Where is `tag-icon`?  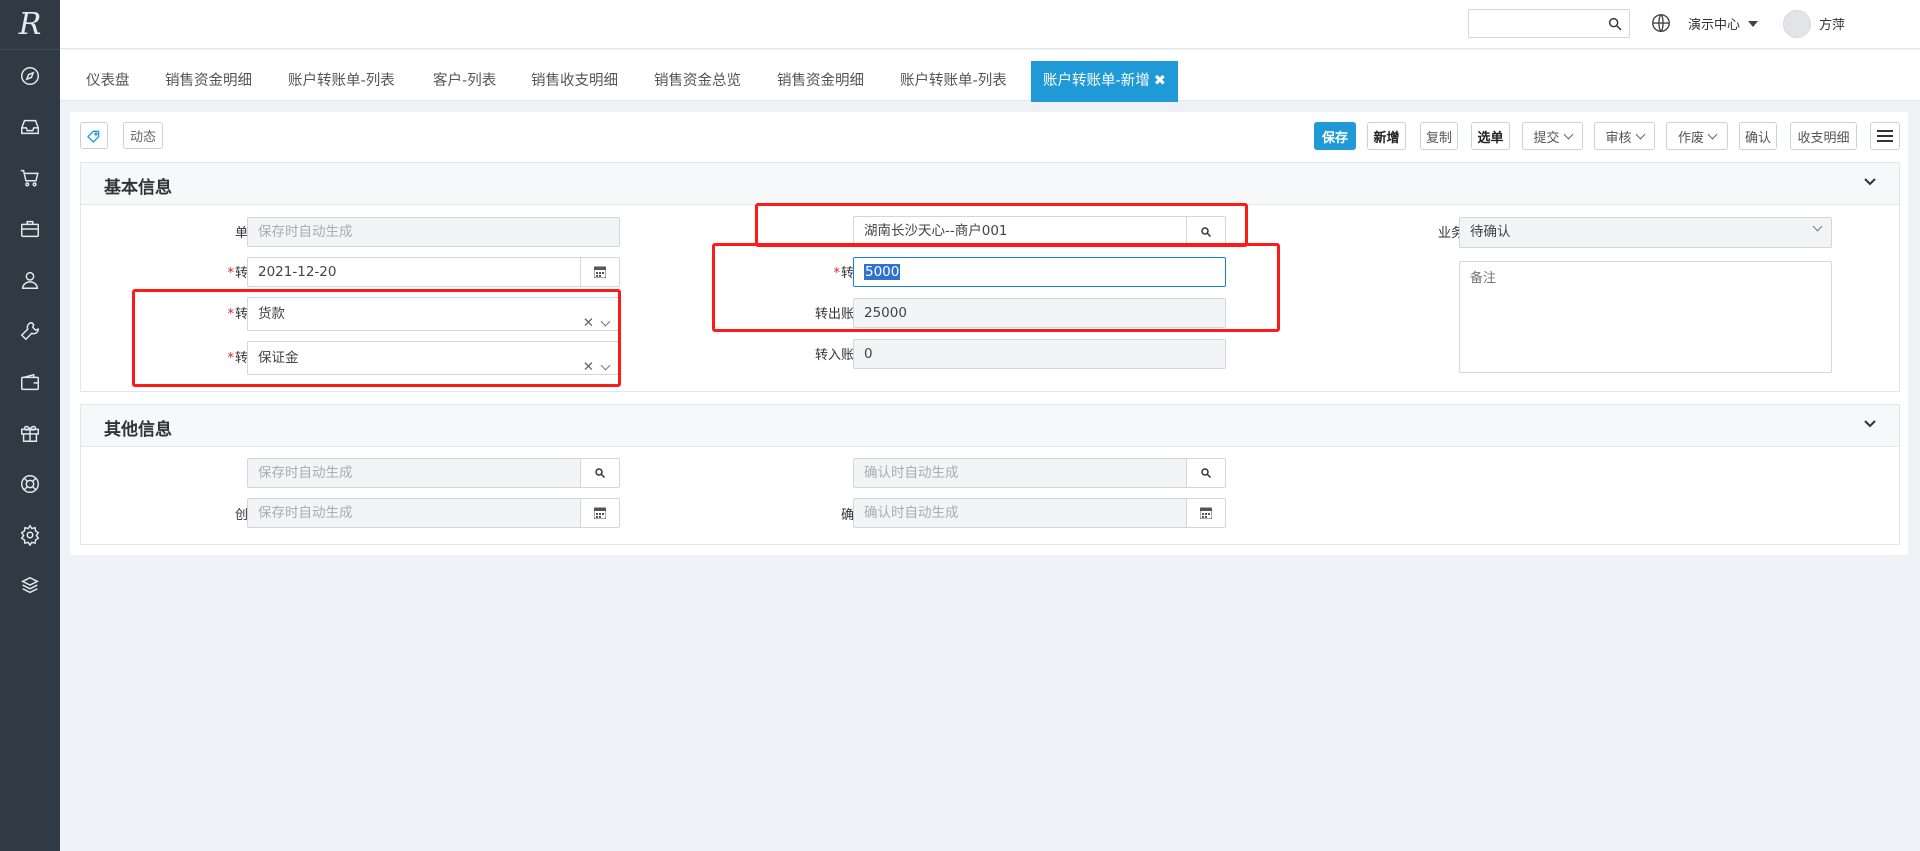 tag-icon is located at coordinates (93, 136).